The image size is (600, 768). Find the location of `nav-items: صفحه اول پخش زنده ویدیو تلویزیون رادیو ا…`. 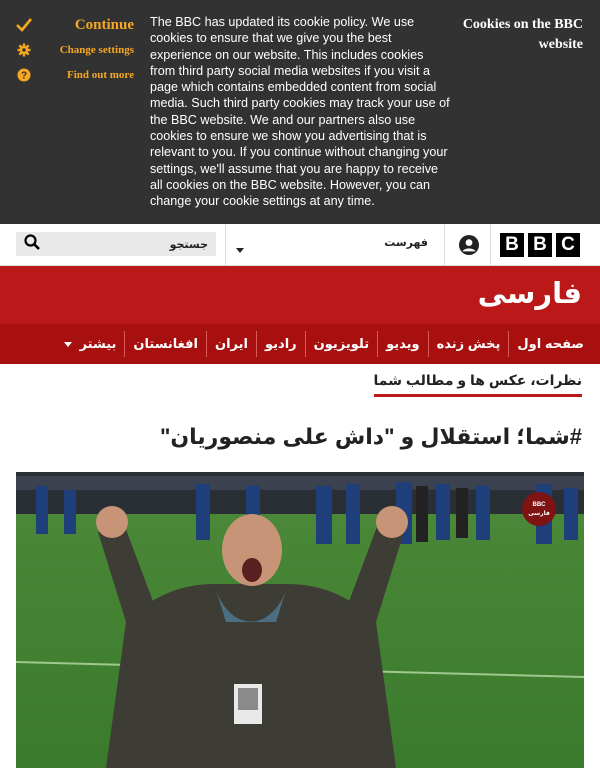

nav-items: صفحه اول پخش زنده ویدیو تلویزیون رادیو ا… is located at coordinates (324, 344).